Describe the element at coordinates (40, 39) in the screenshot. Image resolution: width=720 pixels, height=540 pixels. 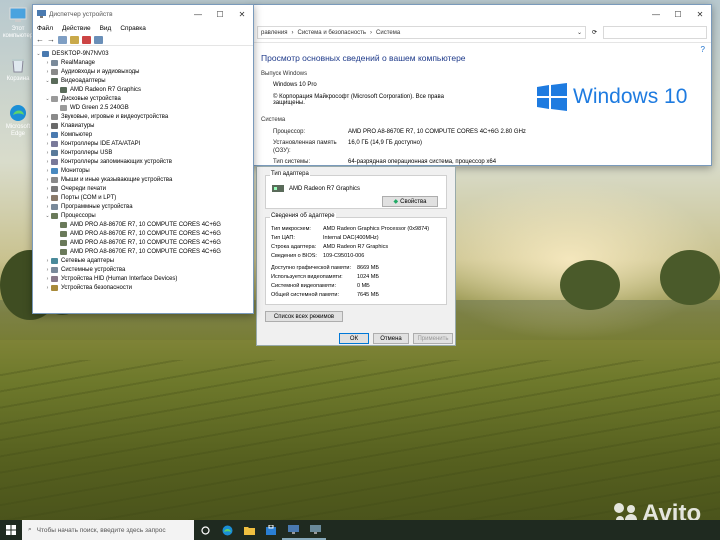
I see `back-arrow-icon: ←` at that location.